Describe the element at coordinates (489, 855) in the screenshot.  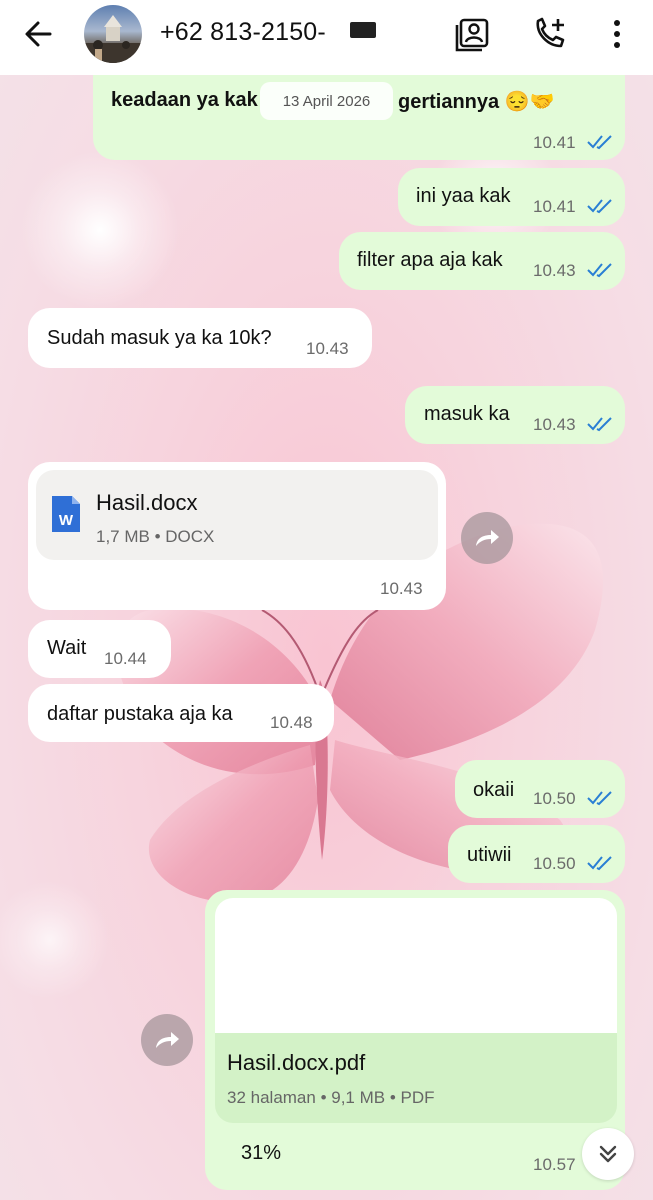
I see `message-text: utiwii` at that location.